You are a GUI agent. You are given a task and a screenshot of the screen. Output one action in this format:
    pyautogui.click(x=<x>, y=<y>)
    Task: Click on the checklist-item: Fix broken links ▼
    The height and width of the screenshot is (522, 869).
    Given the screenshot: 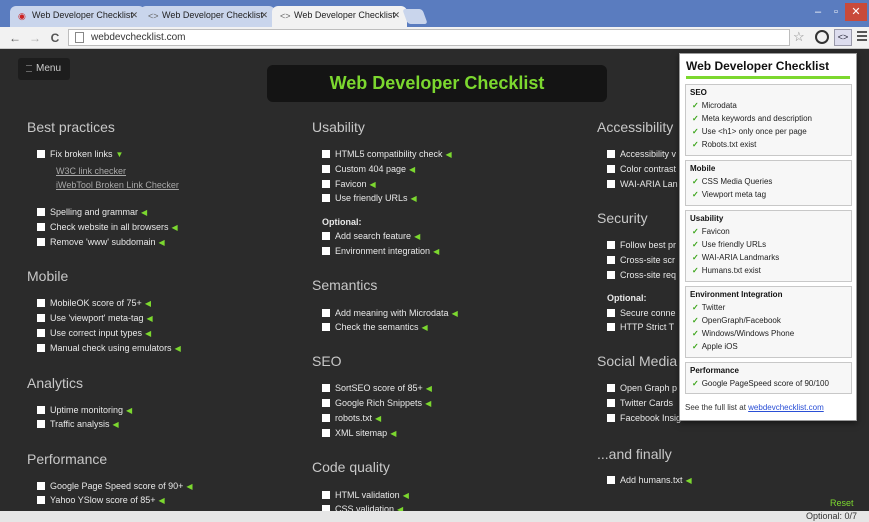 What is the action you would take?
    pyautogui.click(x=80, y=154)
    